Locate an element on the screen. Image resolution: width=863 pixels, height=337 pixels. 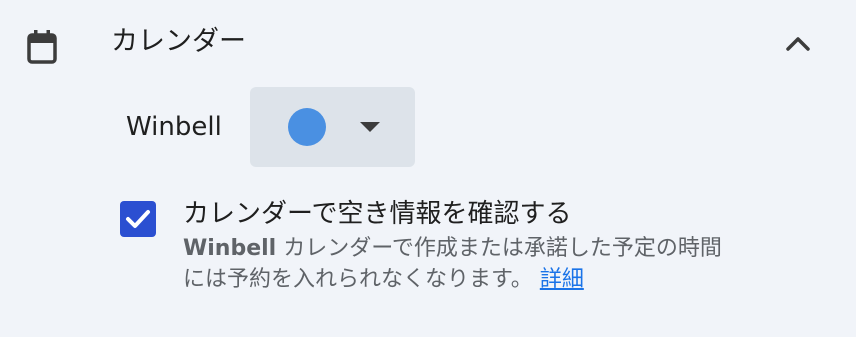
details-link: 詳細 is located at coordinates (562, 279).